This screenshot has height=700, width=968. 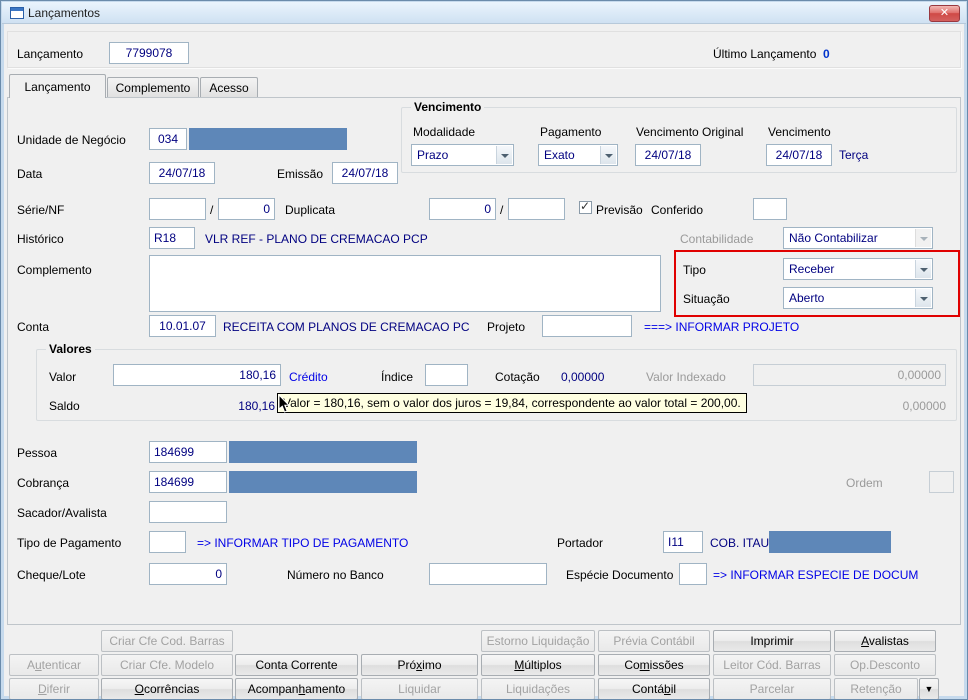 What do you see at coordinates (833, 238) in the screenshot?
I see `contabilidade-value: Não Contabilizar` at bounding box center [833, 238].